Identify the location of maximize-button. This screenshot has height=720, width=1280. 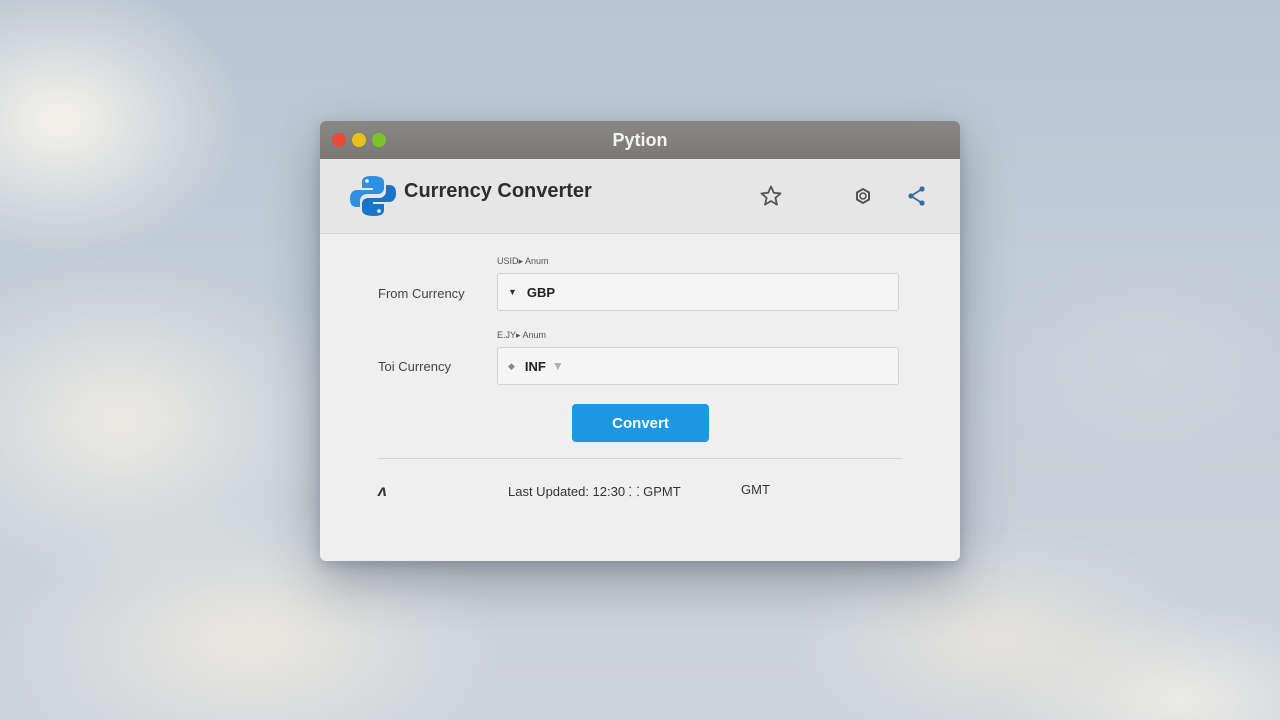
(379, 140).